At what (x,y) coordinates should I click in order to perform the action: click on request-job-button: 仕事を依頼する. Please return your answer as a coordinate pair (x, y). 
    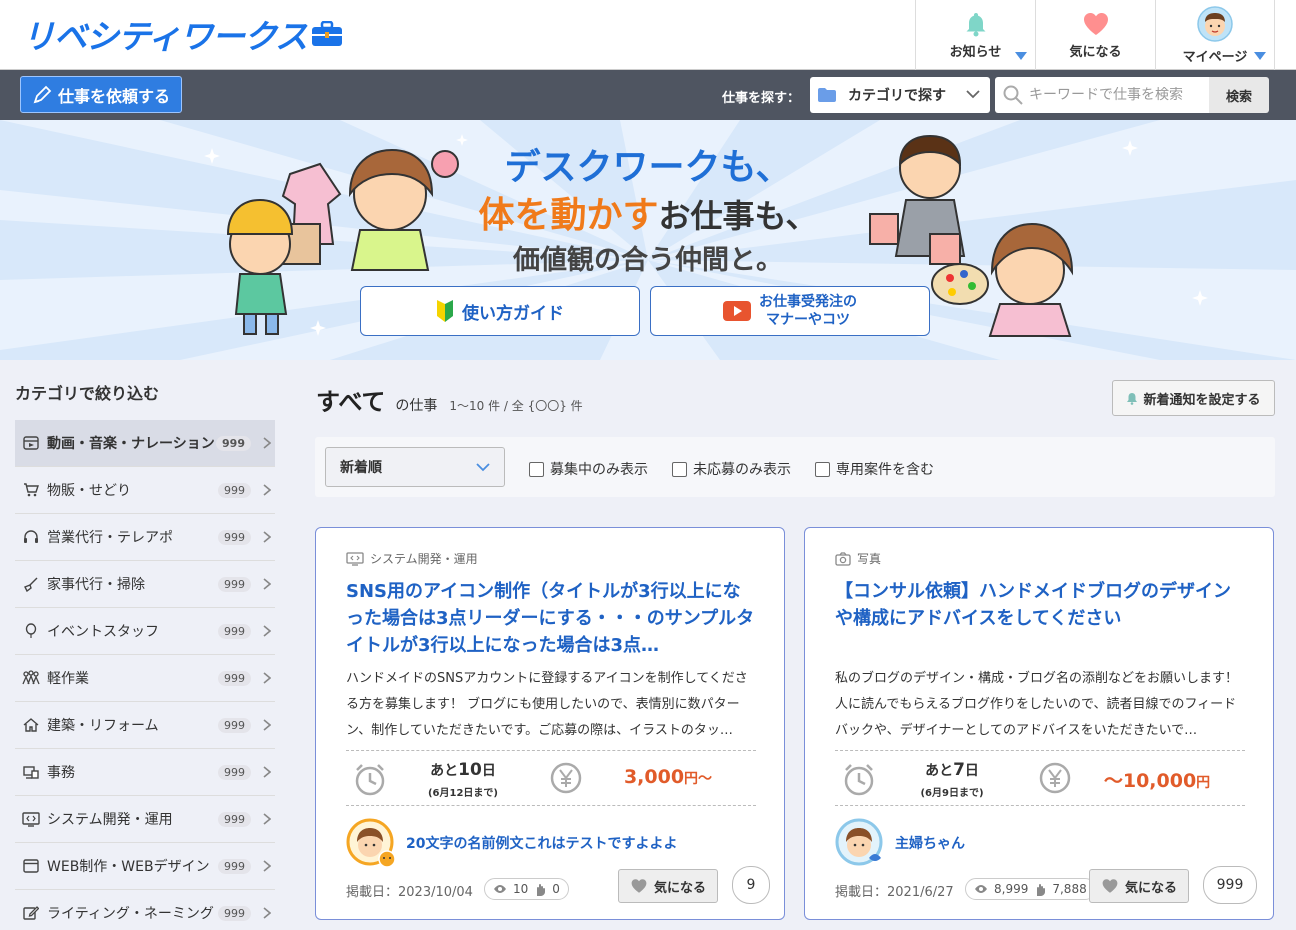
    Looking at the image, I should click on (101, 94).